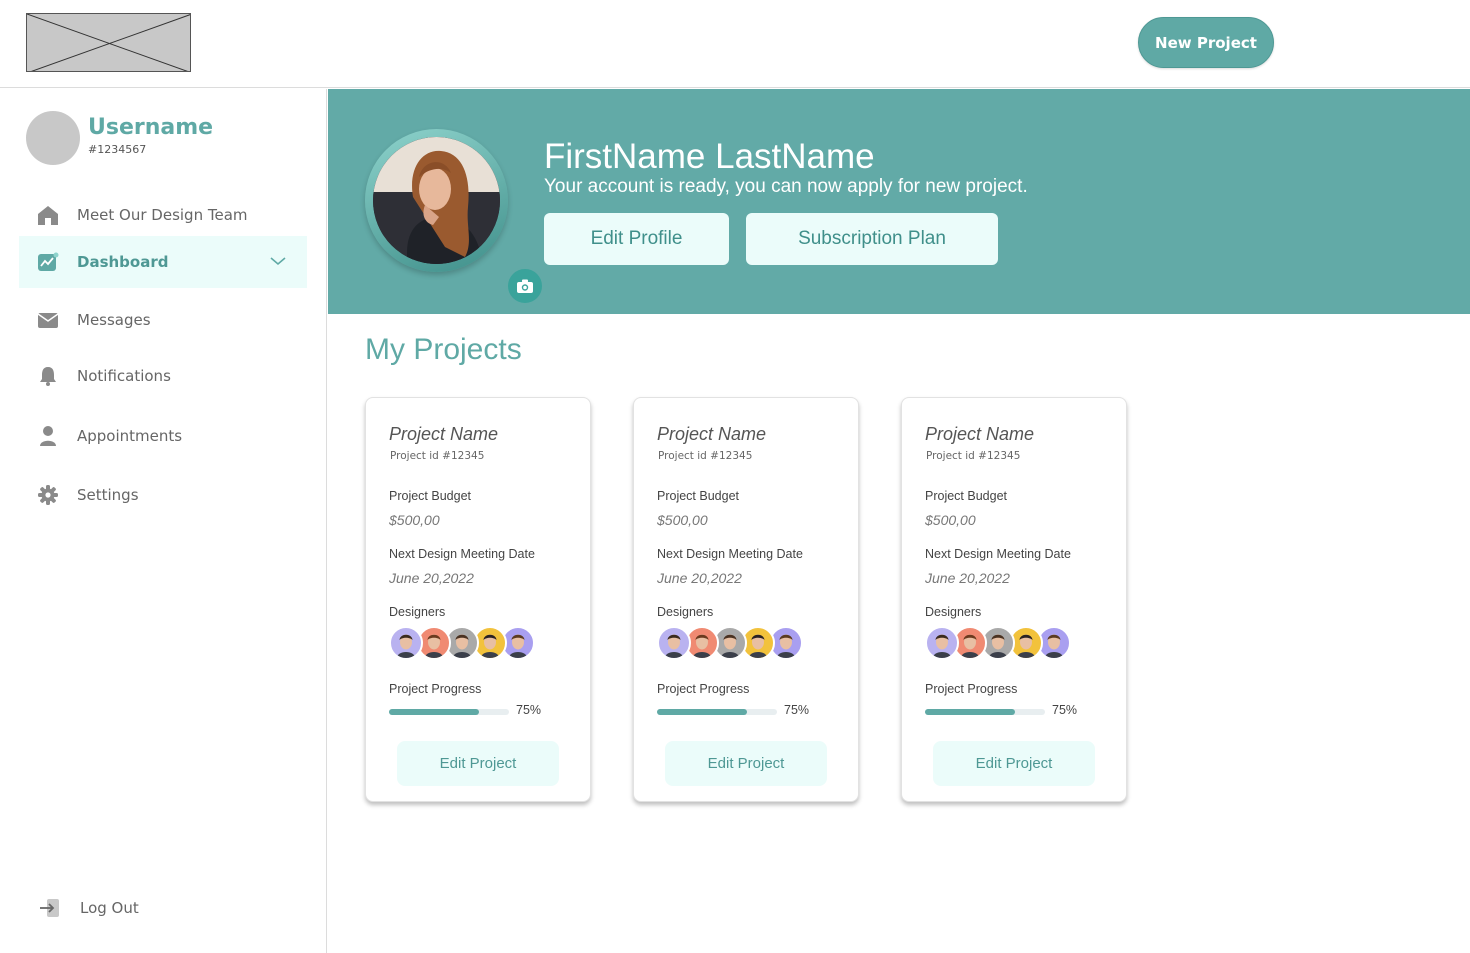 The image size is (1470, 953). What do you see at coordinates (48, 215) in the screenshot?
I see `home-icon` at bounding box center [48, 215].